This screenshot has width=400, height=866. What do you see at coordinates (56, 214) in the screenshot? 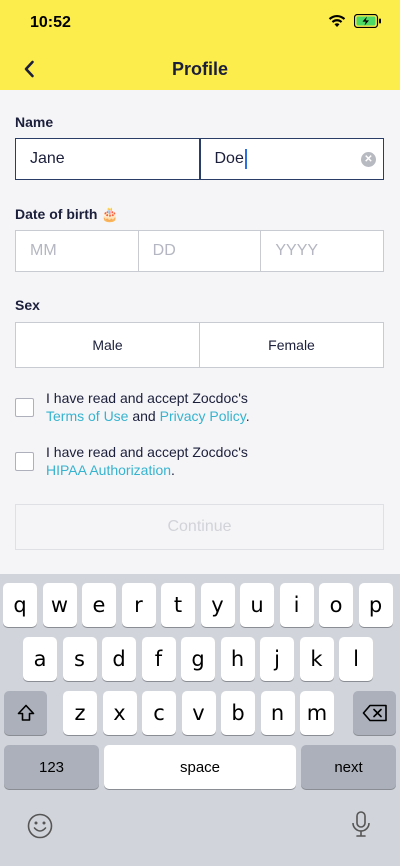
I see `dob-label-text: Date of birth` at bounding box center [56, 214].